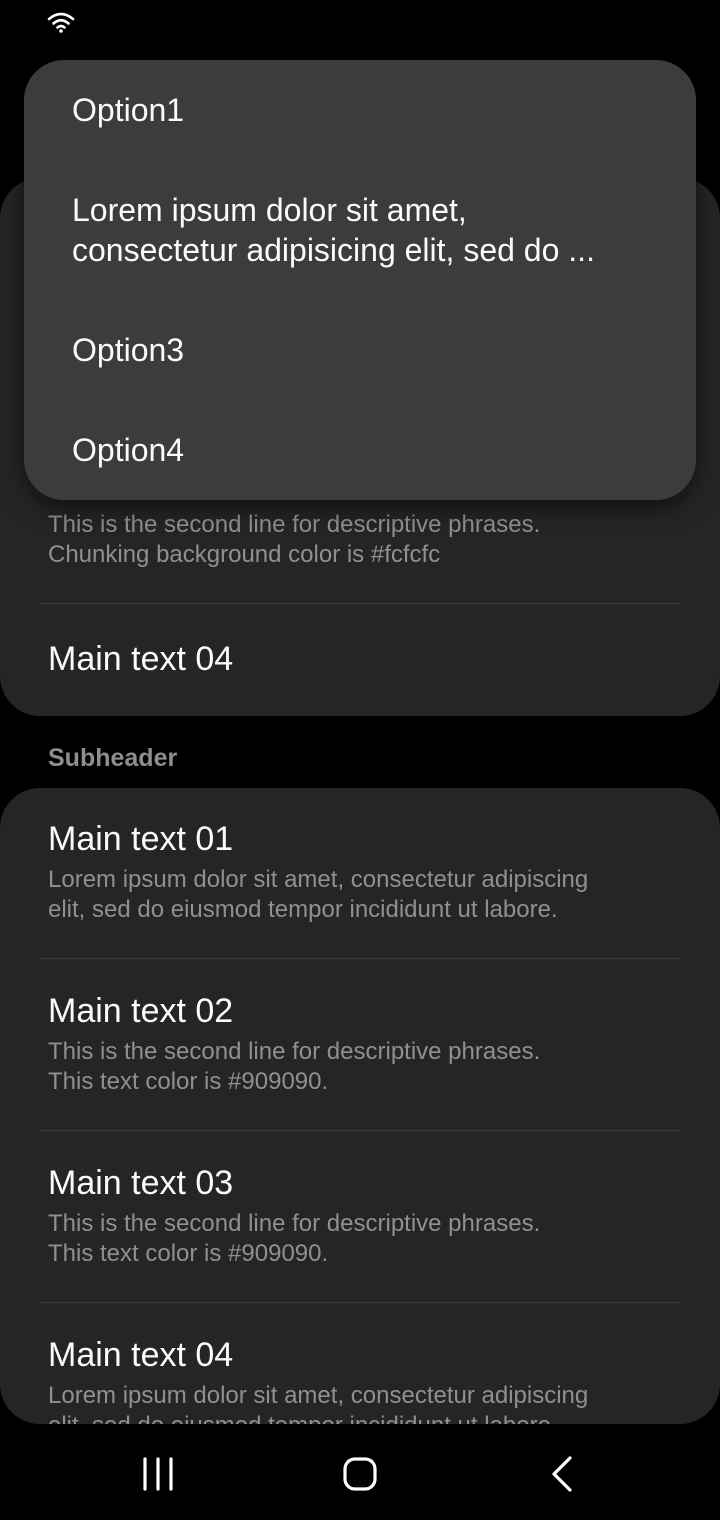  Describe the element at coordinates (364, 350) in the screenshot. I see `menu-option-3: Option3` at that location.